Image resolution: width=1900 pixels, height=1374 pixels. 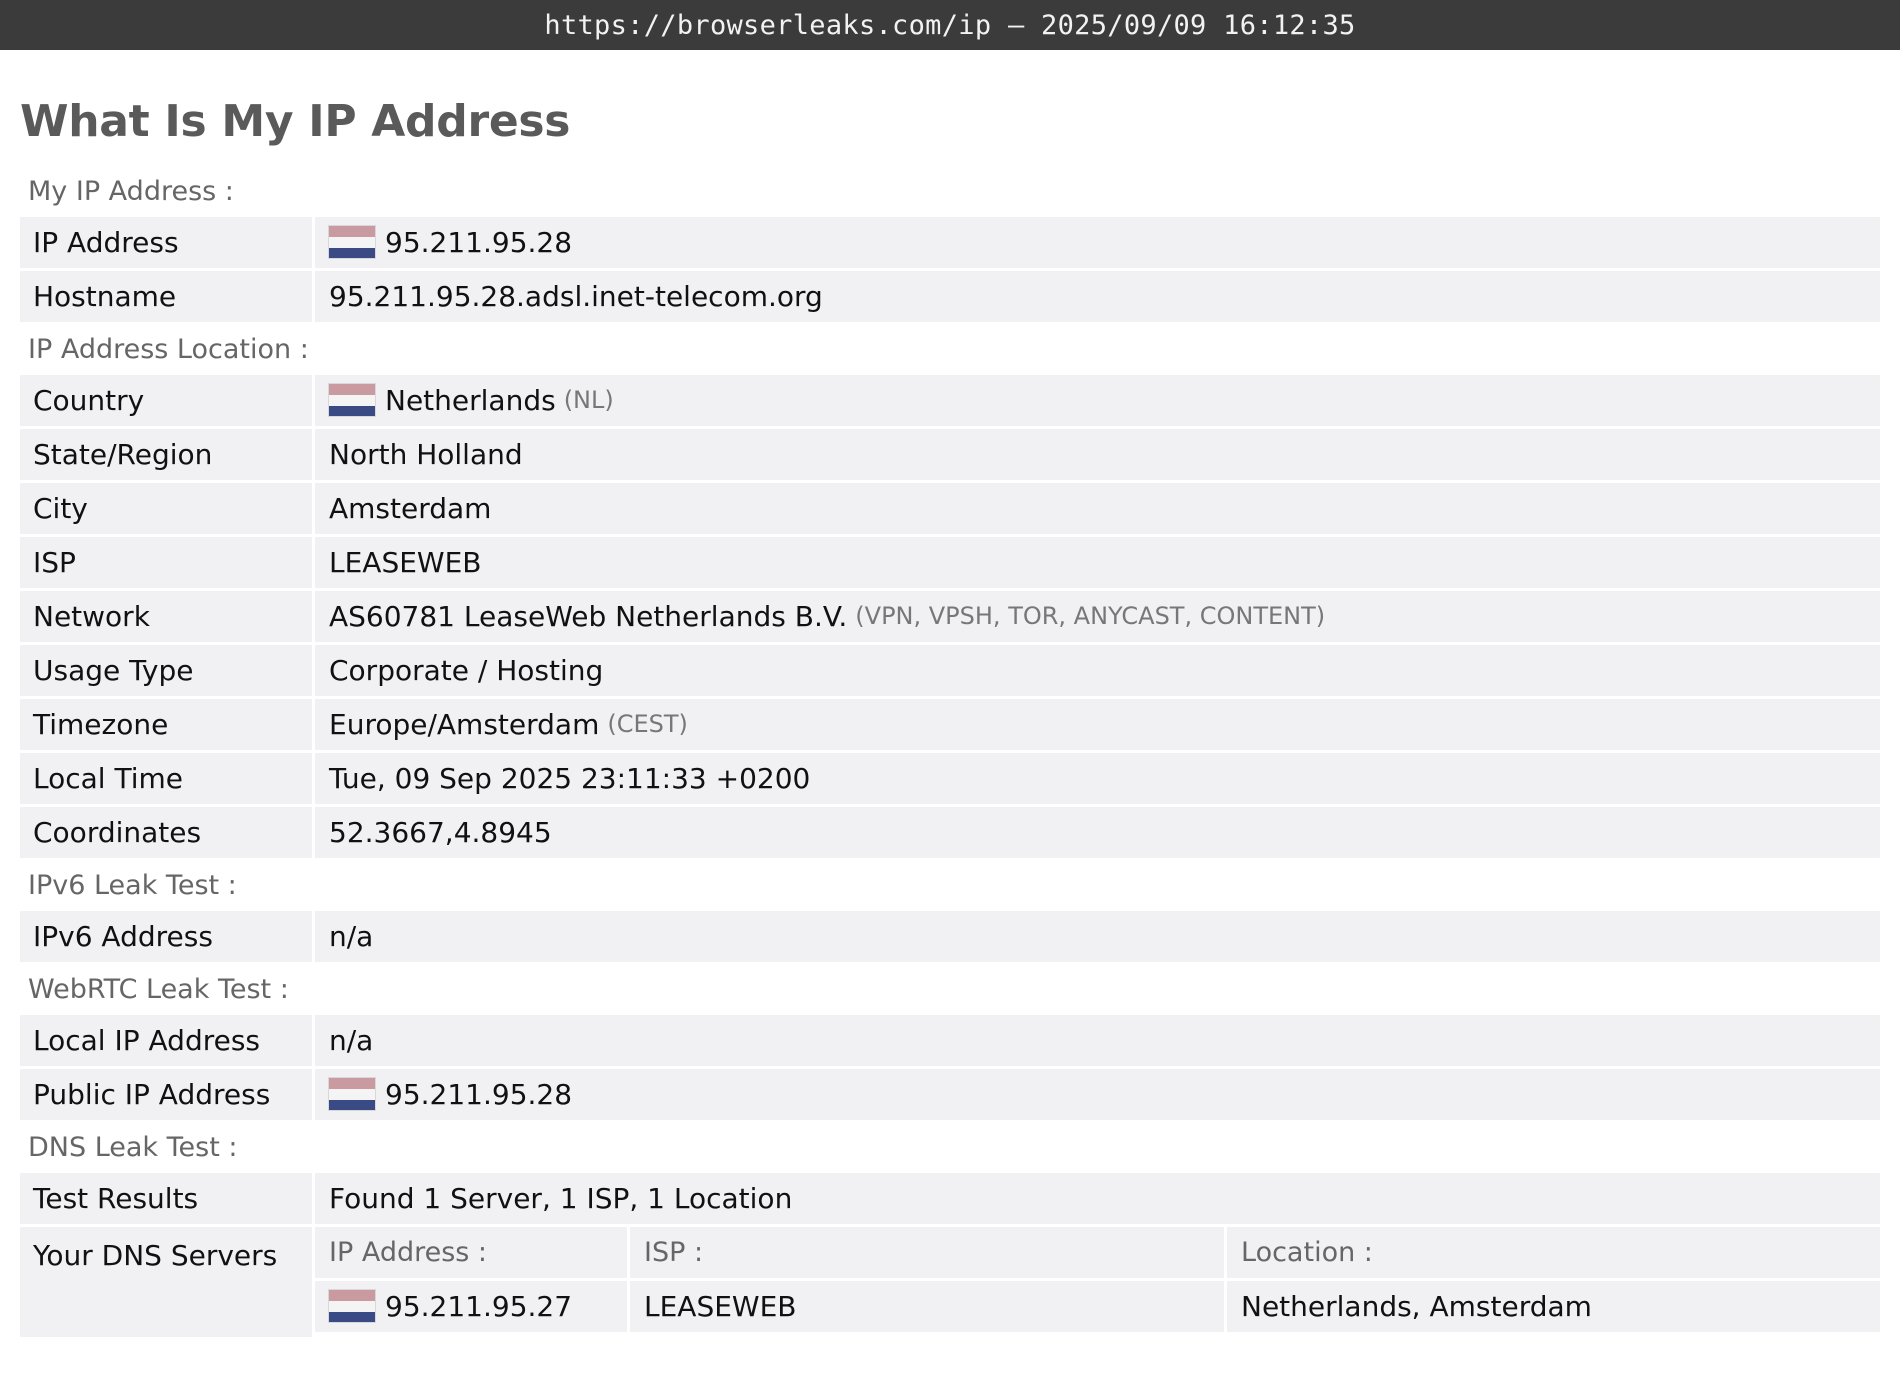 I want to click on row-label: IPv6 Address, so click(x=166, y=936).